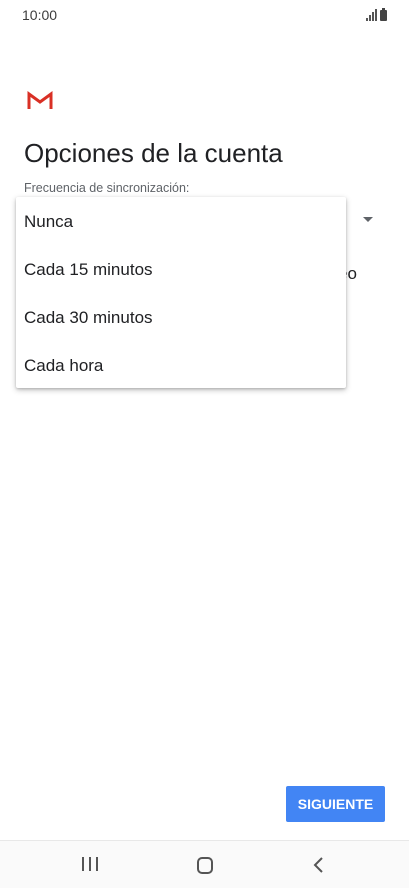 This screenshot has height=888, width=409. What do you see at coordinates (204, 15) in the screenshot?
I see `status-bar: 10:00` at bounding box center [204, 15].